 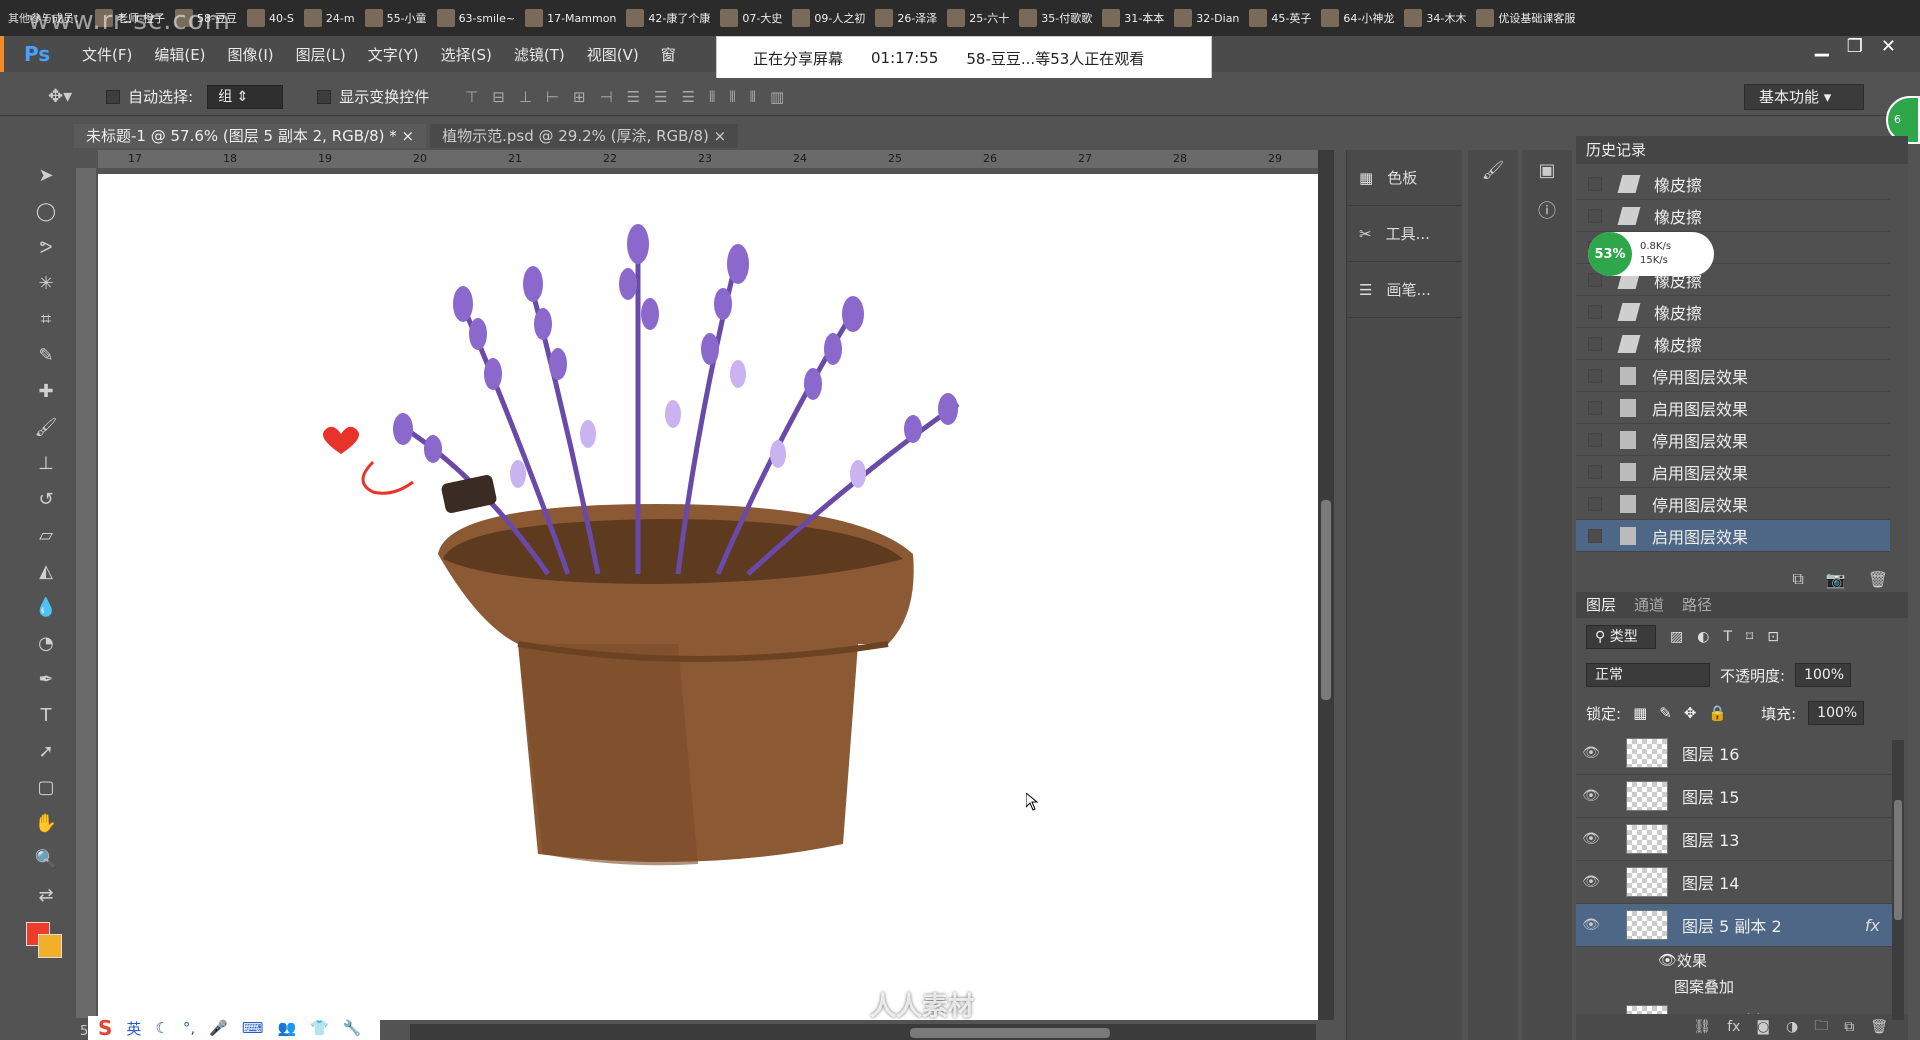 What do you see at coordinates (321, 54) in the screenshot?
I see `menu-item: 图层(L)` at bounding box center [321, 54].